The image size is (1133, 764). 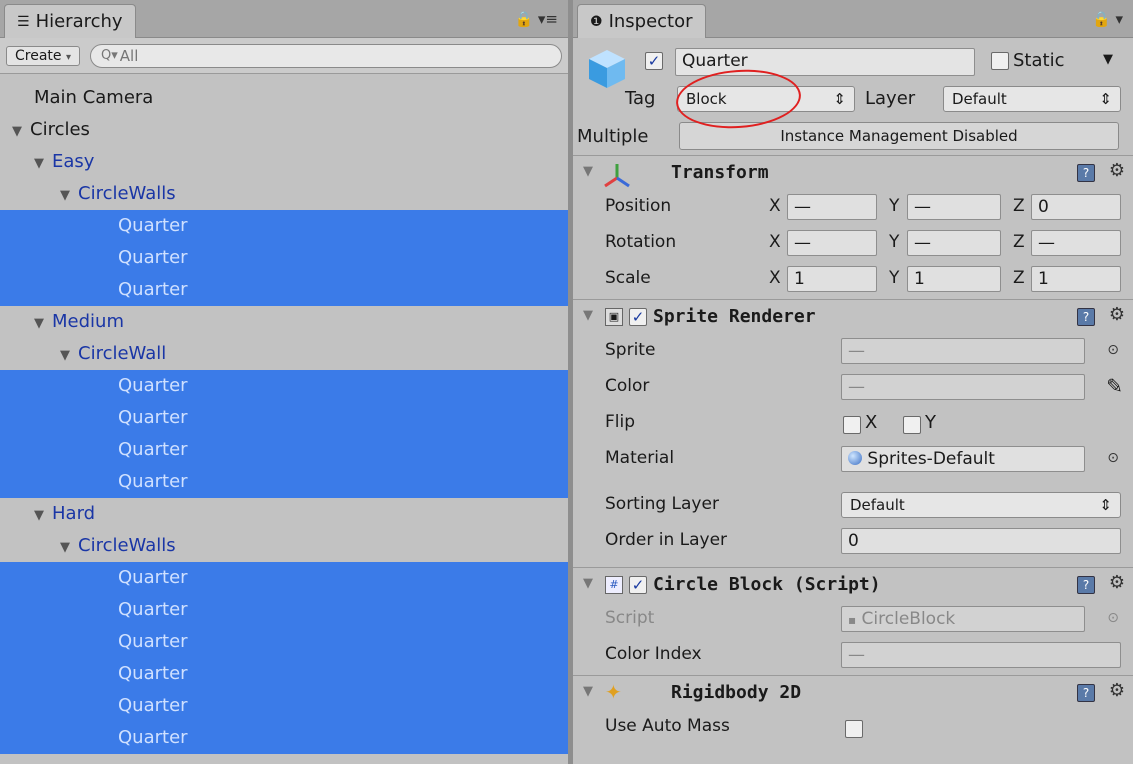 What do you see at coordinates (1107, 19) in the screenshot?
I see `lock-icon: 🔒 ▾` at bounding box center [1107, 19].